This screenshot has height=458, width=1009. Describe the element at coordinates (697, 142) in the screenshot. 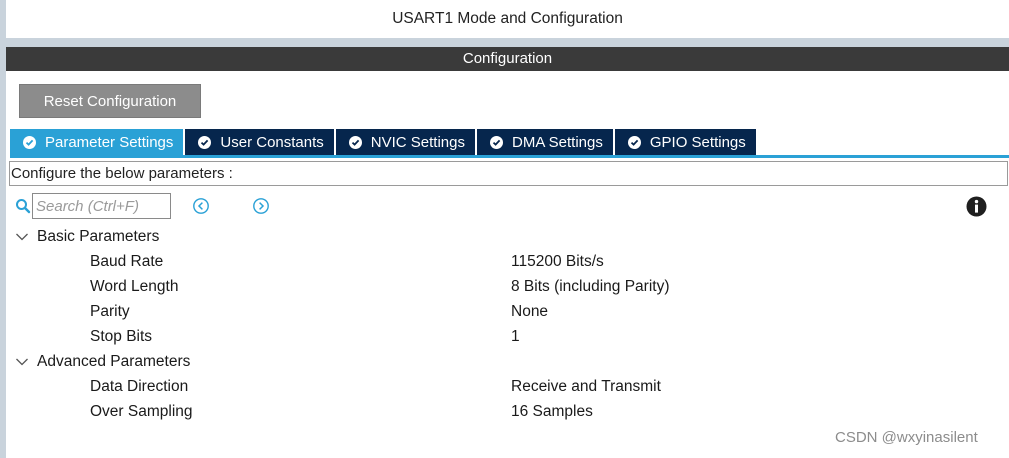

I see `tab-label: GPIO Settings` at that location.